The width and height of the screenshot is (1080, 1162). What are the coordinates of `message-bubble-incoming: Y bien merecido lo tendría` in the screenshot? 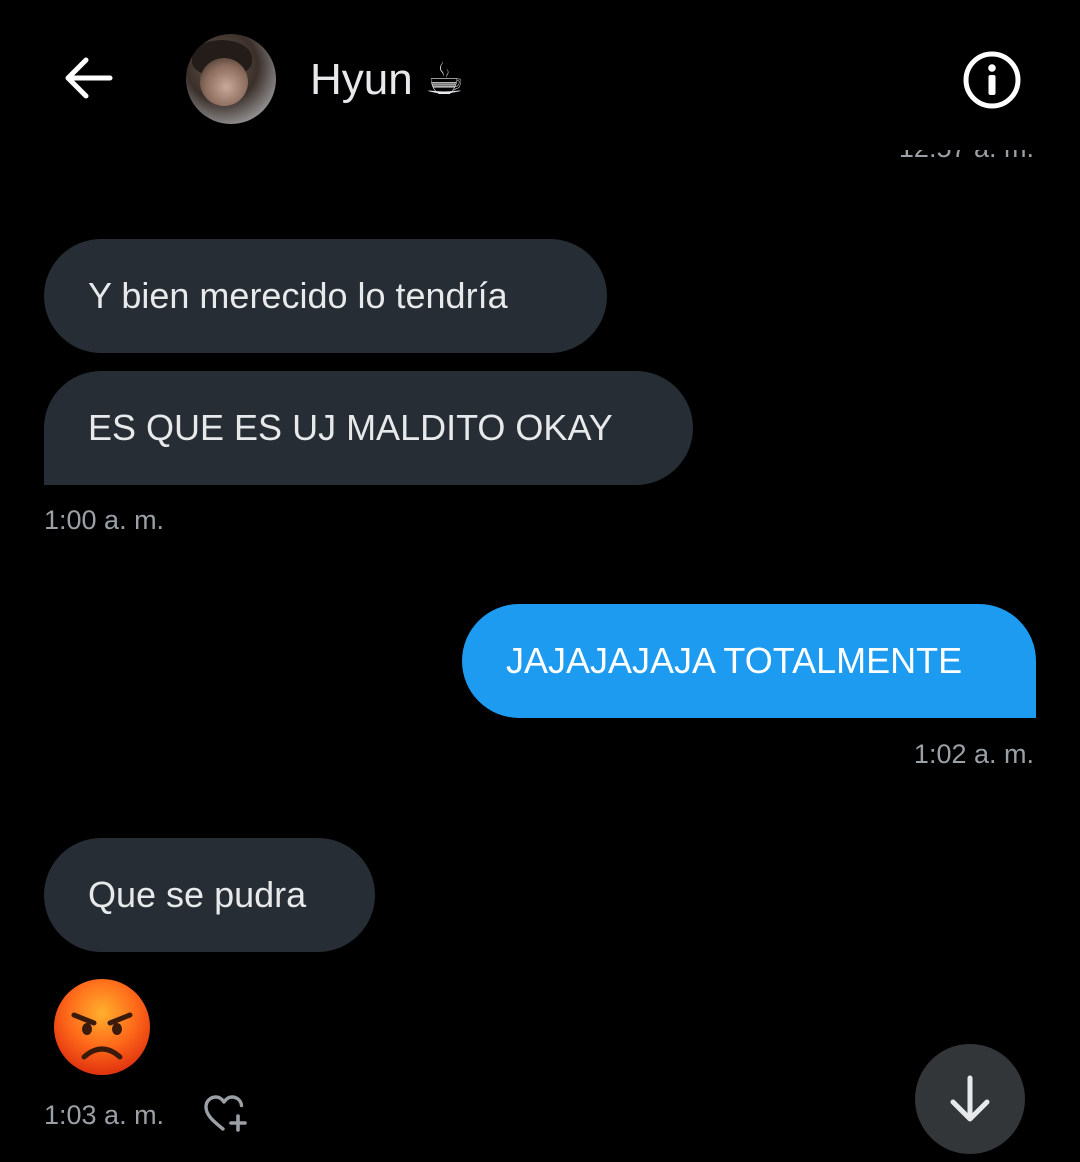 It's located at (325, 296).